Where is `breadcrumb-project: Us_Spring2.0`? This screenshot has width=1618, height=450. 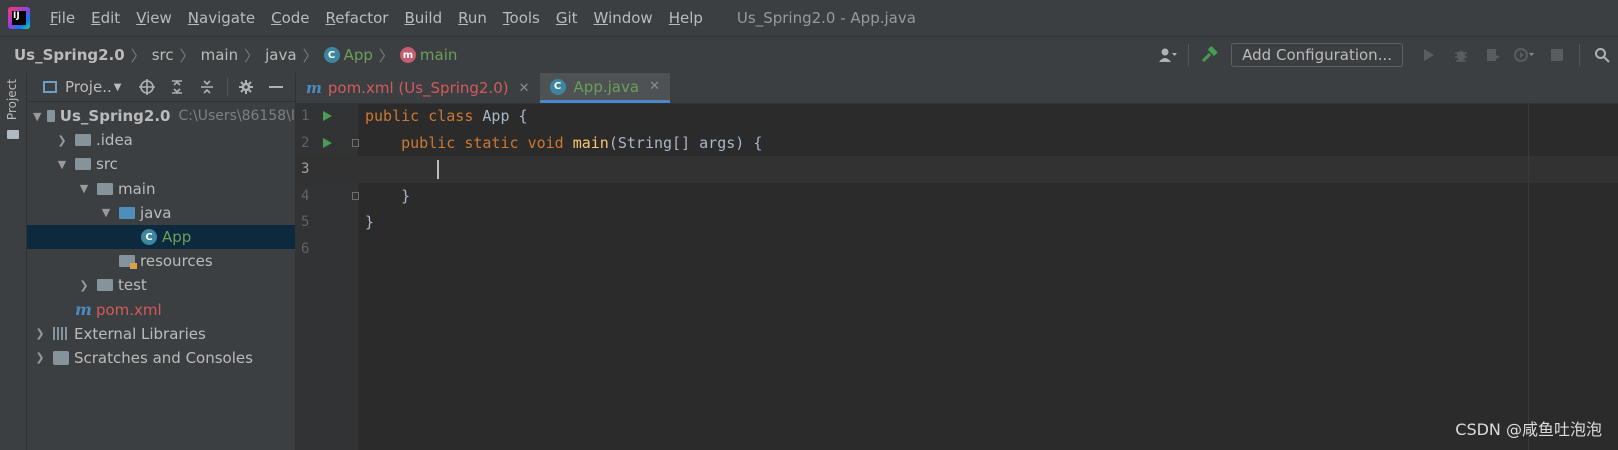
breadcrumb-project: Us_Spring2.0 is located at coordinates (69, 55).